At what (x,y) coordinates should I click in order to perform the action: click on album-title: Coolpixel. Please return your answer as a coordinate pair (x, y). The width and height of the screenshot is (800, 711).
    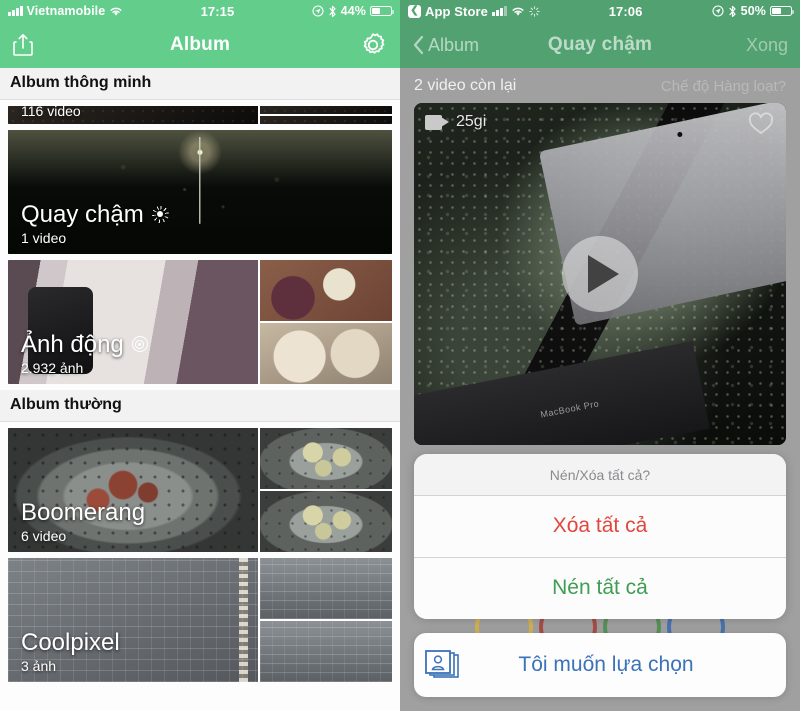
    Looking at the image, I should click on (70, 642).